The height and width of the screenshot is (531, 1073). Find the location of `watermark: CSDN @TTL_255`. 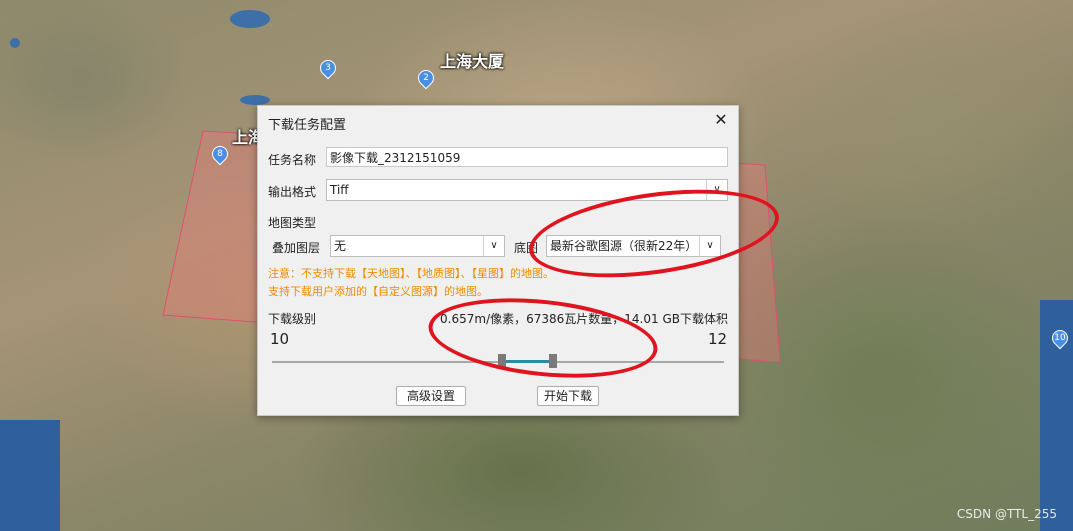

watermark: CSDN @TTL_255 is located at coordinates (1006, 514).